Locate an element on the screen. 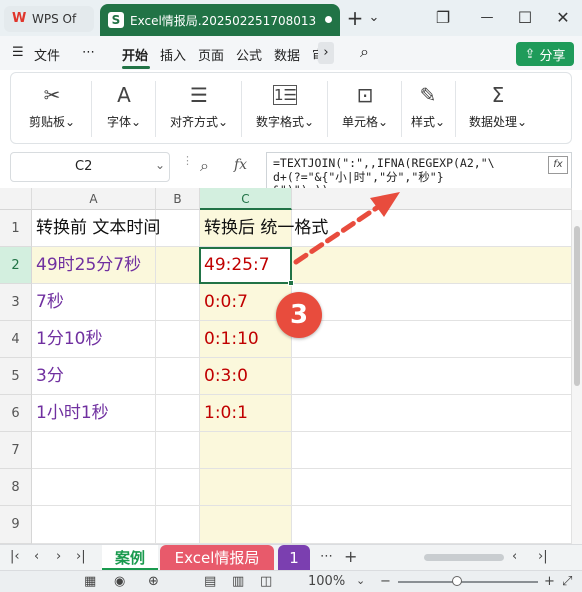 The width and height of the screenshot is (582, 592). cell-b4 is located at coordinates (178, 339).